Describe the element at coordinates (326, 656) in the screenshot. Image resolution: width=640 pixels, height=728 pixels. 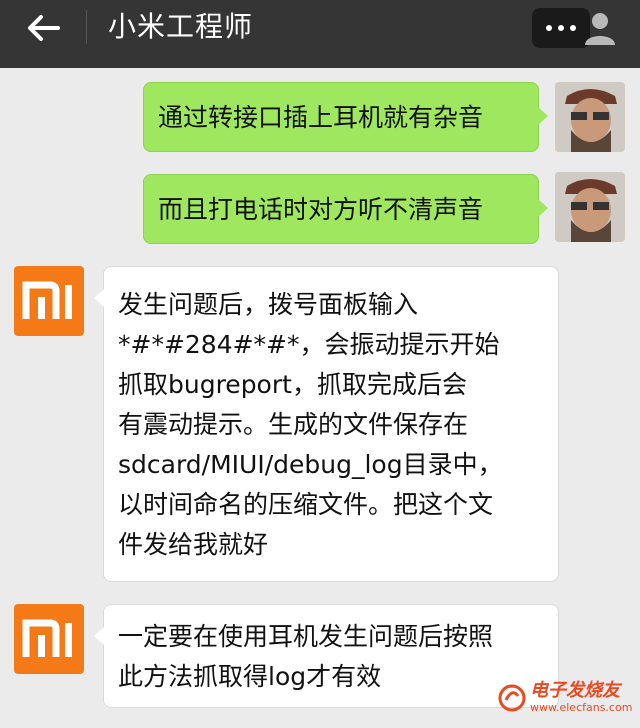
I see `message-bubble-incoming: 一定要在使用耳机发生问题后按照 此方法抓取得log才有效` at that location.